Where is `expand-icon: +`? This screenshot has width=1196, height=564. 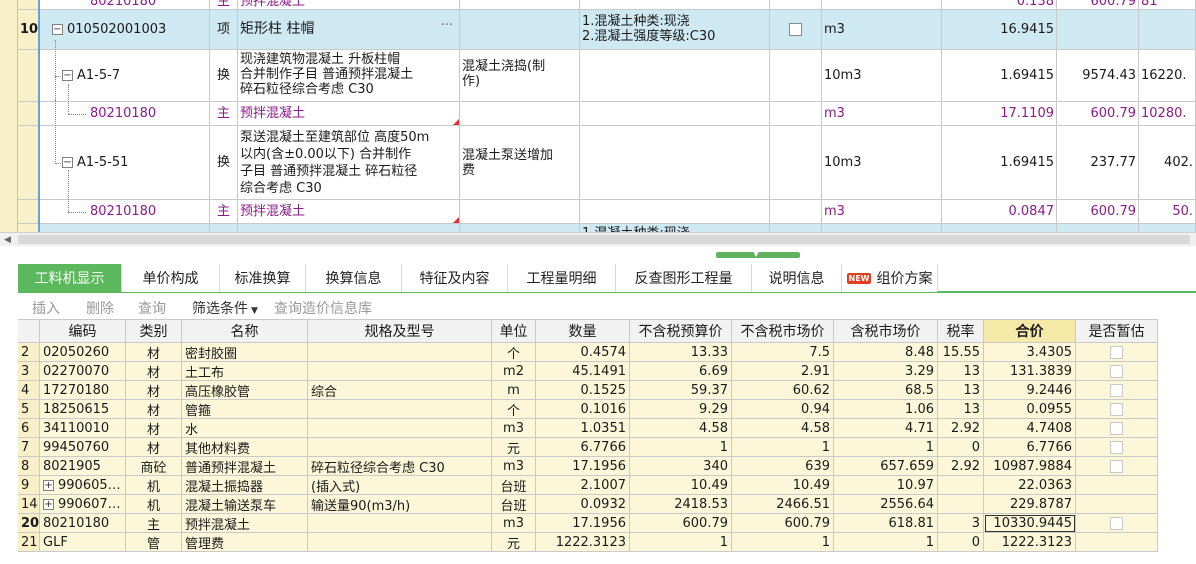
expand-icon: + is located at coordinates (48, 485).